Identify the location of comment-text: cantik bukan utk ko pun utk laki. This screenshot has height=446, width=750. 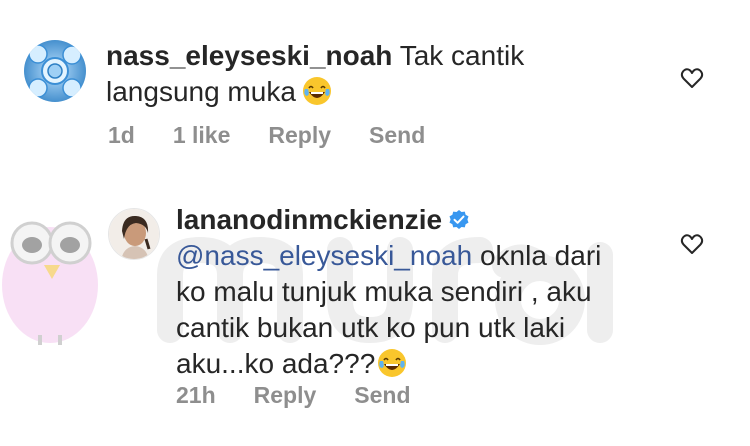
(371, 327).